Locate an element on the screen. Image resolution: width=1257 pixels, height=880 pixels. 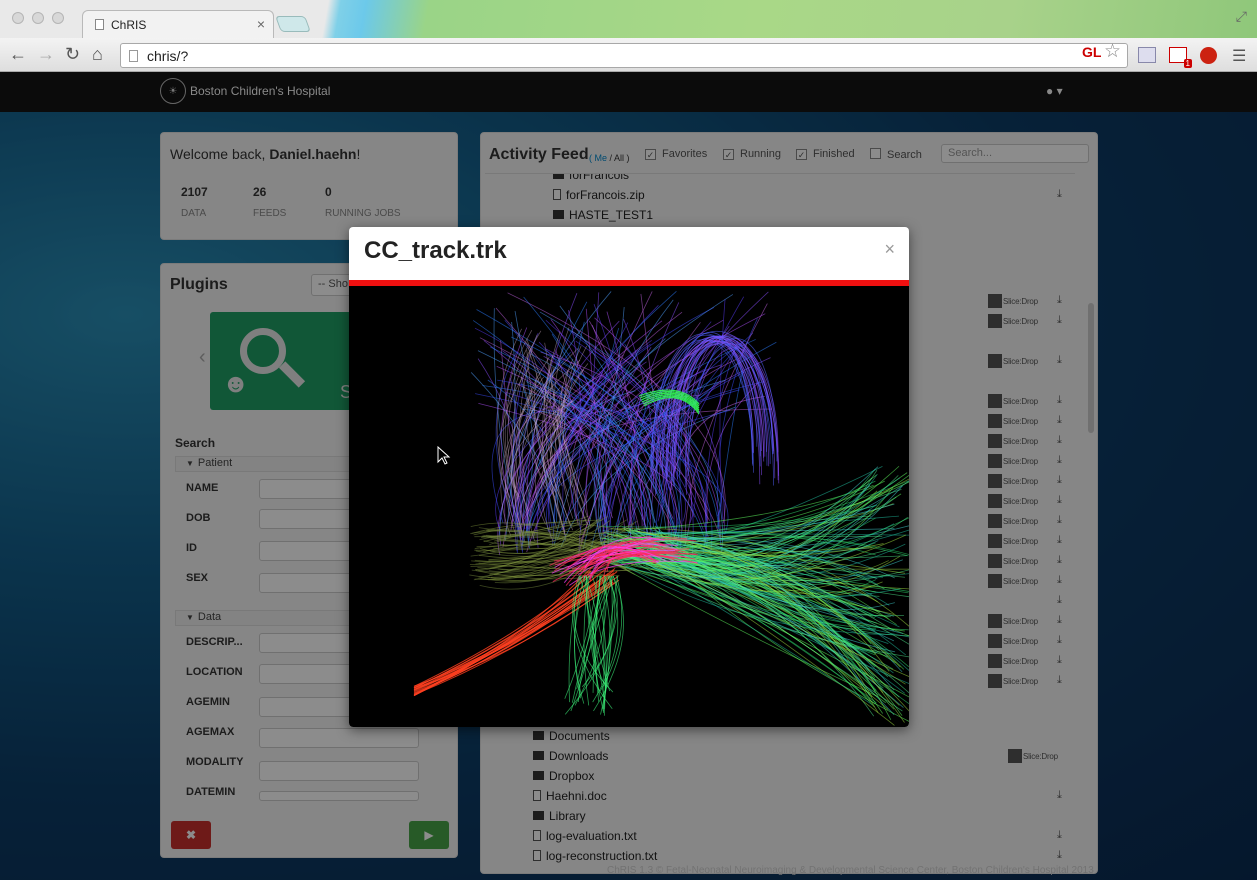
modal-close-button: × is located at coordinates (889, 249).